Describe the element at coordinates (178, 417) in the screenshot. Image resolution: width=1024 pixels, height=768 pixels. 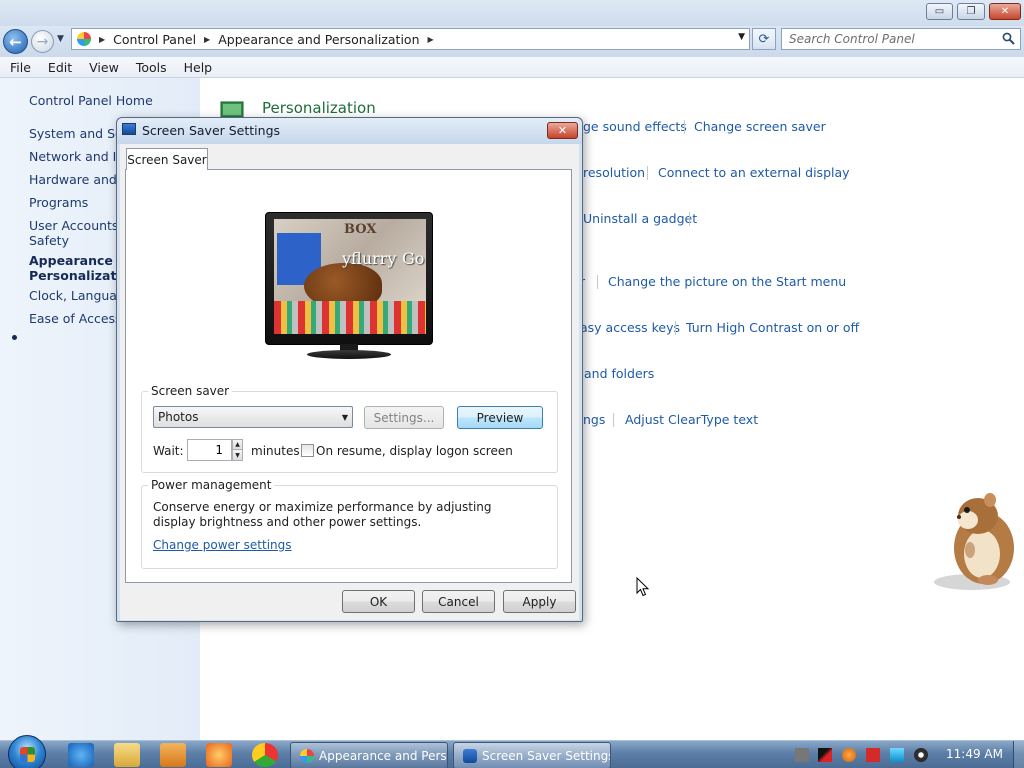
I see `selected-screen-saver: Photos` at that location.